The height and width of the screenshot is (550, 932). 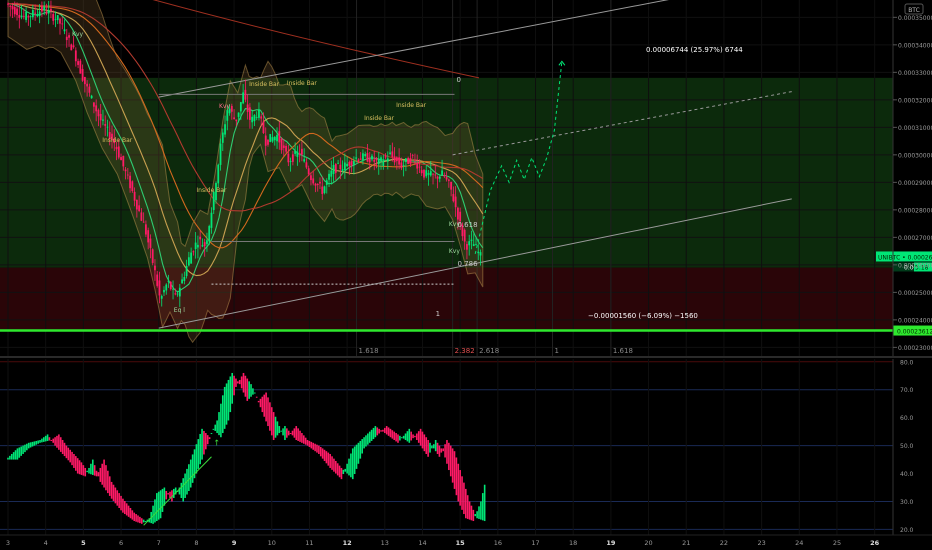 I want to click on price-tick-label: 0.00023000, so click(x=915, y=348).